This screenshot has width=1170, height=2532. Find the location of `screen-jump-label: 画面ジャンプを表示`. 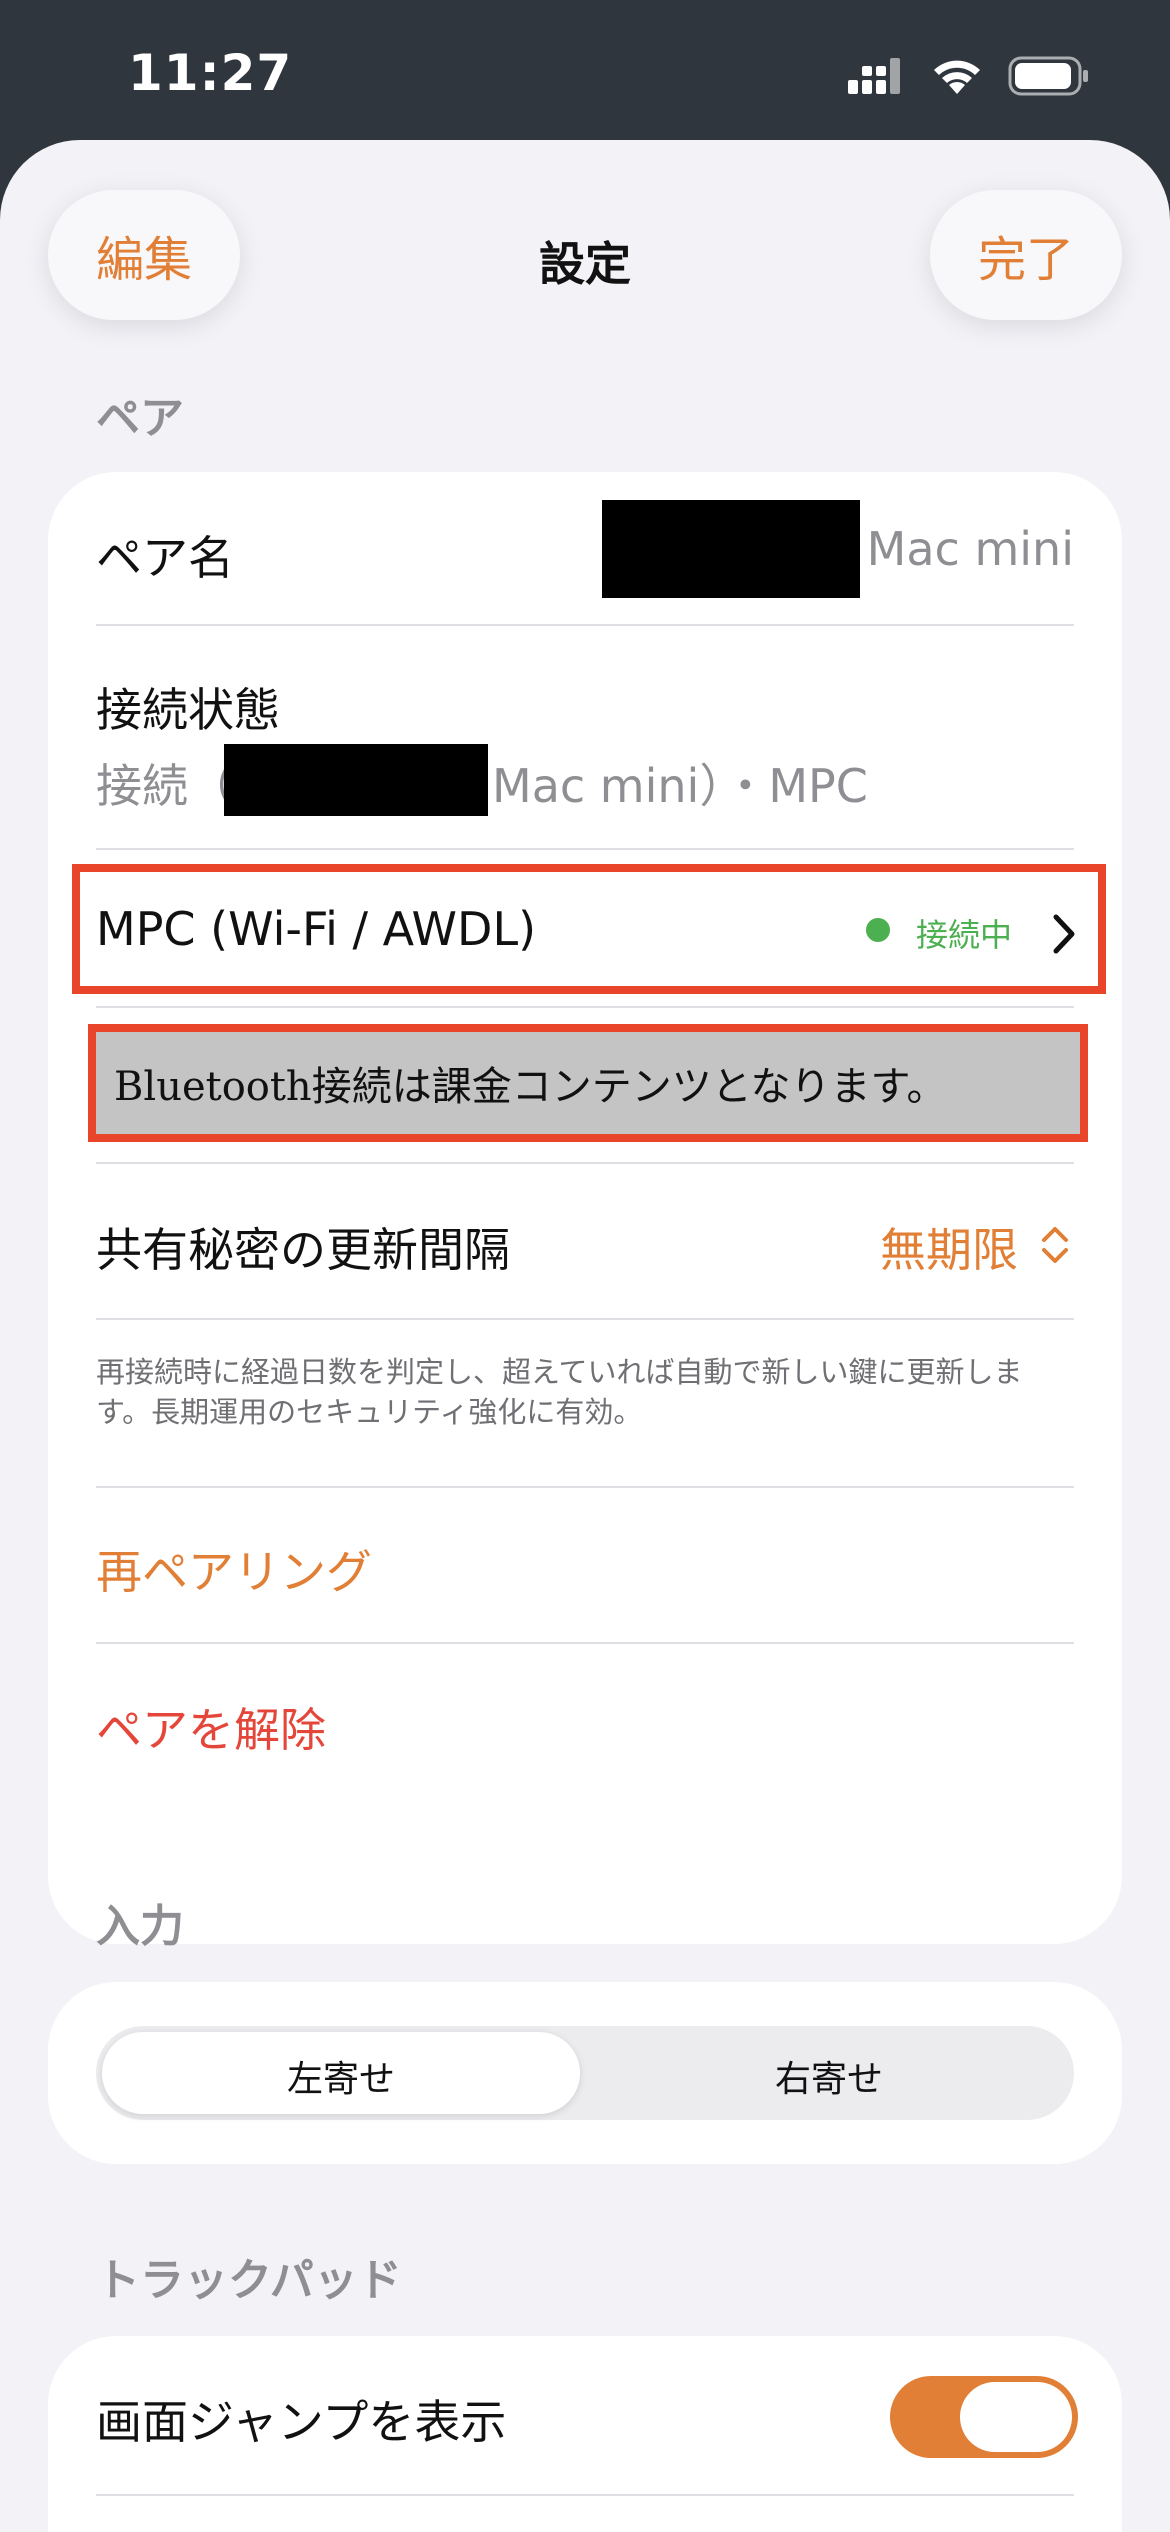

screen-jump-label: 画面ジャンプを表示 is located at coordinates (301, 2422).